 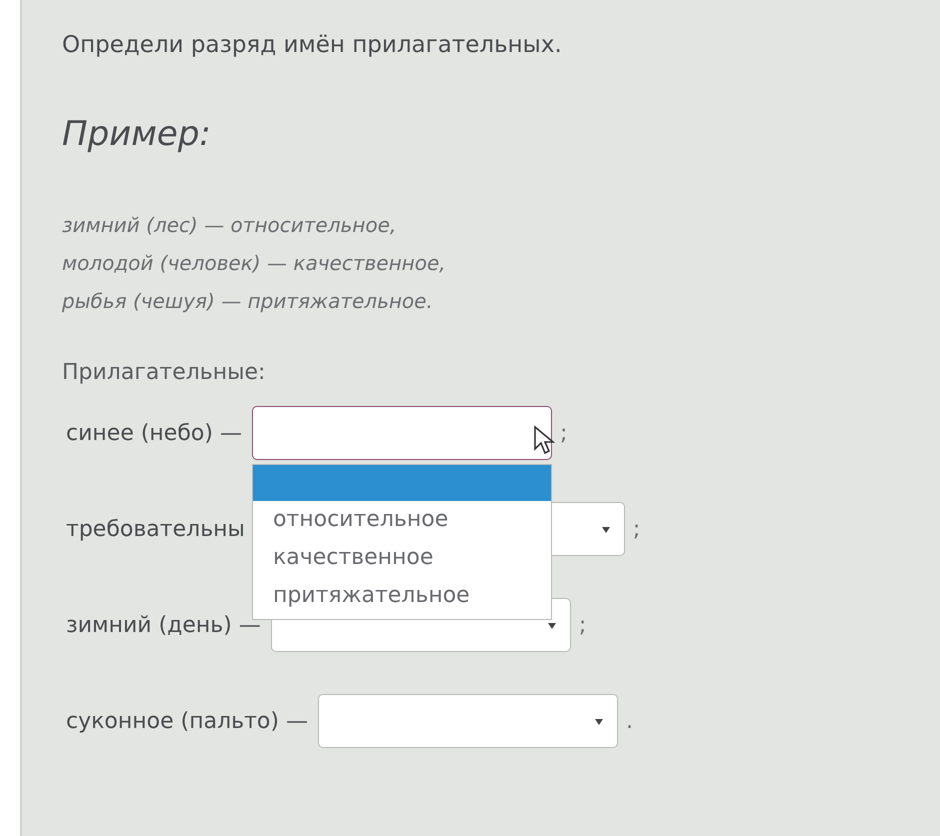 What do you see at coordinates (401, 596) in the screenshot?
I see `dropdown-option: притяжательное` at bounding box center [401, 596].